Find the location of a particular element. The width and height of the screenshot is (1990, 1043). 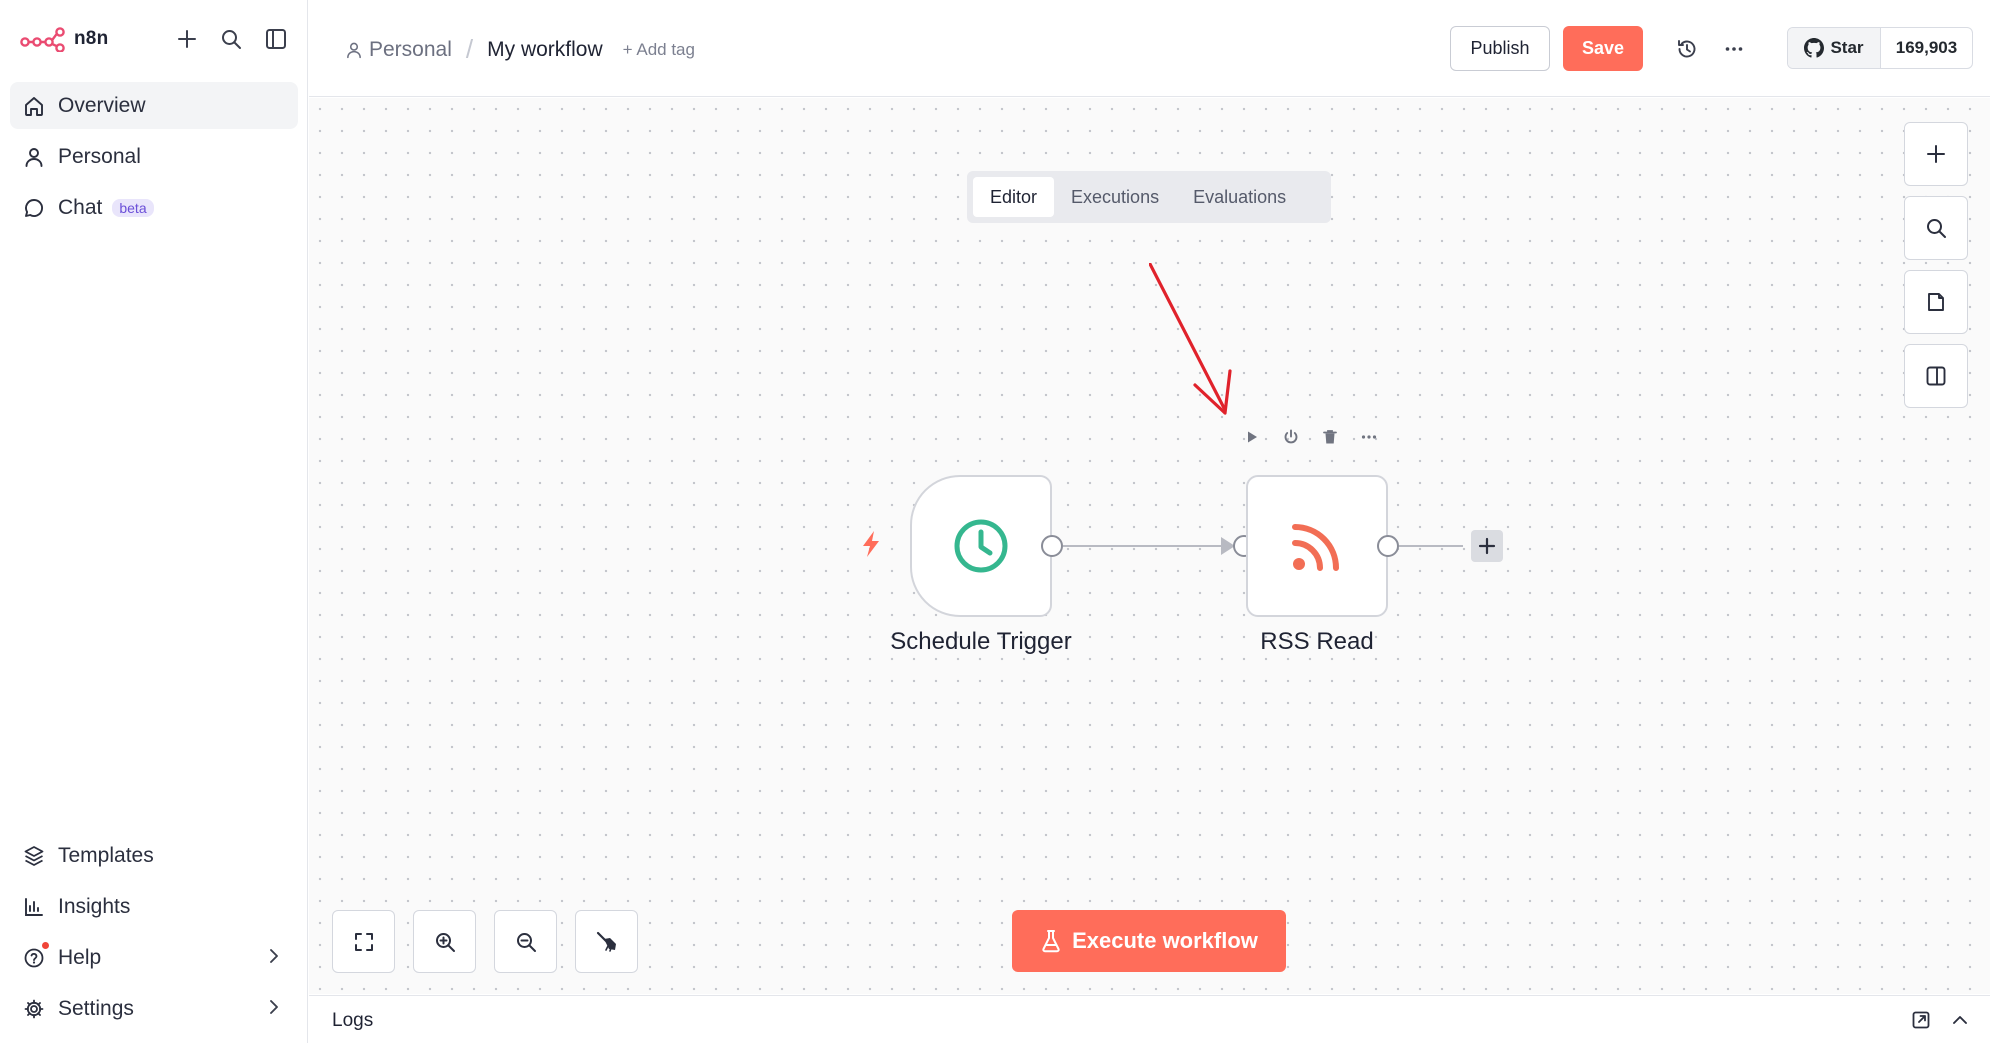

node-toolbar is located at coordinates (1314, 437).